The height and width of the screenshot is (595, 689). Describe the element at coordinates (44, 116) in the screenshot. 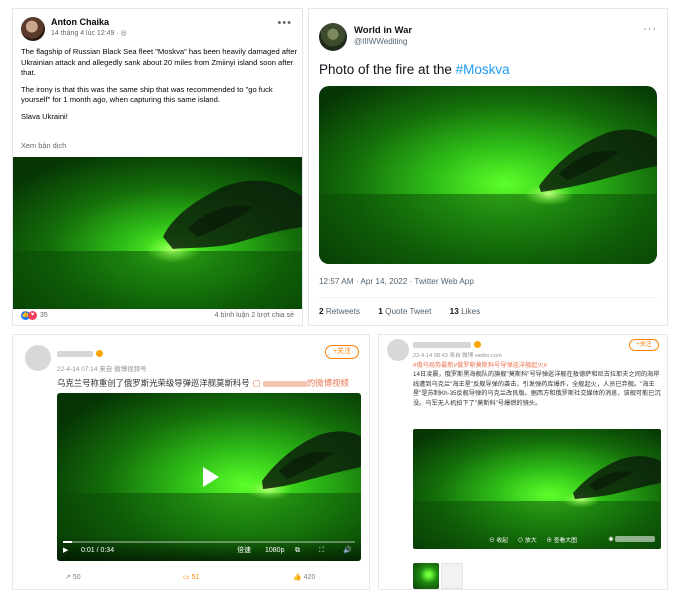

I see `post-paragraph: Slava Ukraini!` at that location.